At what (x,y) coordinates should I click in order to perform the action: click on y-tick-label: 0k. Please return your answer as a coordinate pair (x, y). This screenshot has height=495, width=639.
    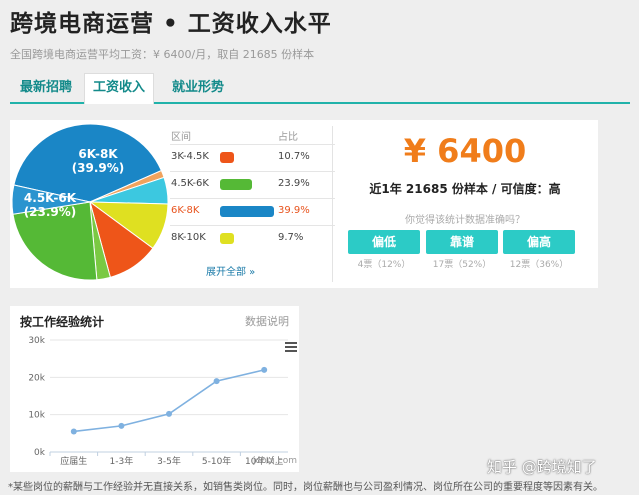
    Looking at the image, I should click on (40, 453).